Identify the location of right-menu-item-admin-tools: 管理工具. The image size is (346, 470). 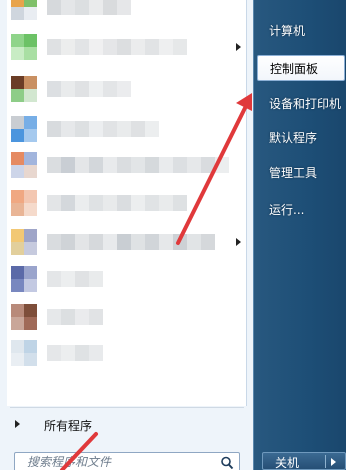
(301, 173).